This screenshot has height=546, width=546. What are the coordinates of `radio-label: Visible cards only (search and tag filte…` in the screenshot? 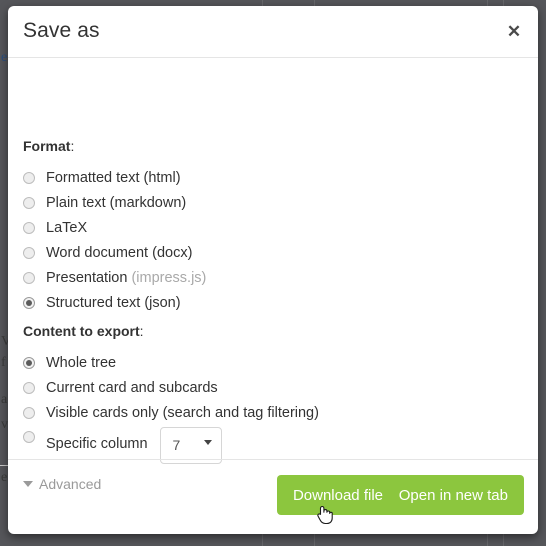 It's located at (182, 412).